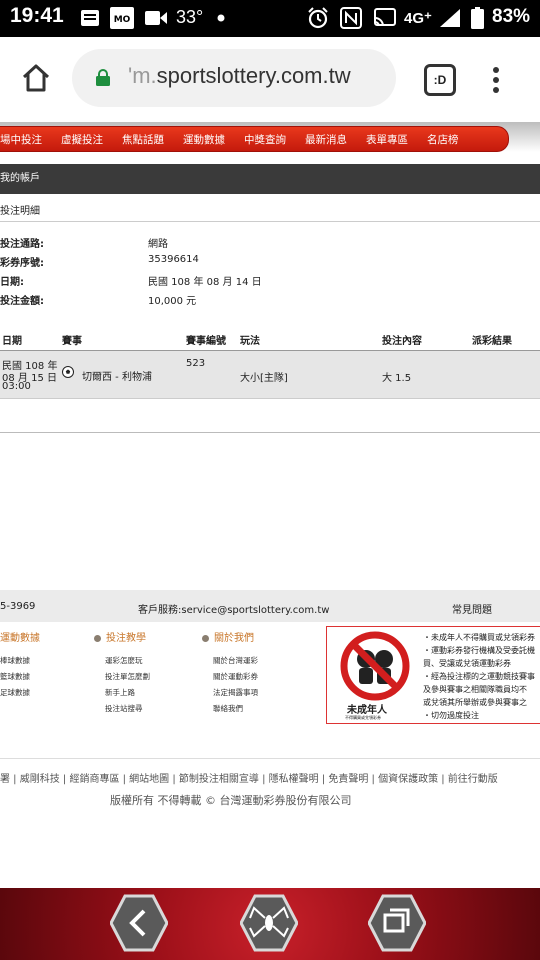  Describe the element at coordinates (385, 17) in the screenshot. I see `cast-icon` at that location.